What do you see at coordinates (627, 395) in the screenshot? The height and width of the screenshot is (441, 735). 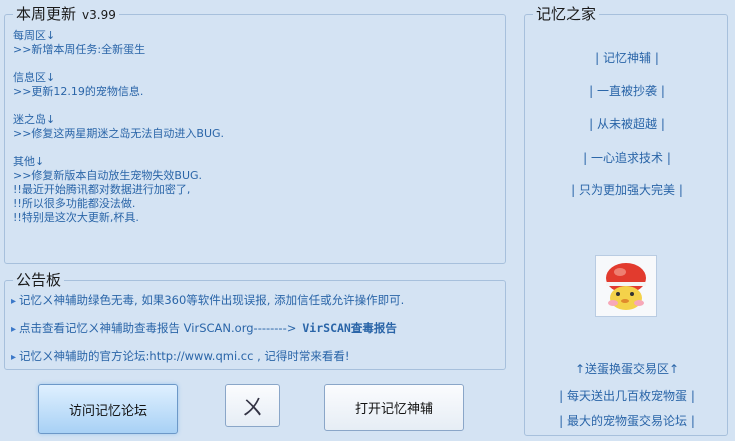 I see `trade-line: | 每天送出几百枚宠物蛋 |` at bounding box center [627, 395].